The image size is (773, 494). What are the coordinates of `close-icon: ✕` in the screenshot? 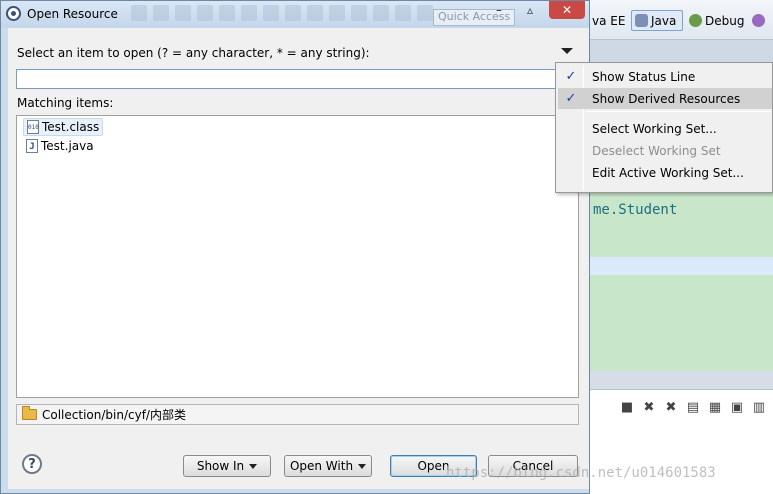 It's located at (567, 10).